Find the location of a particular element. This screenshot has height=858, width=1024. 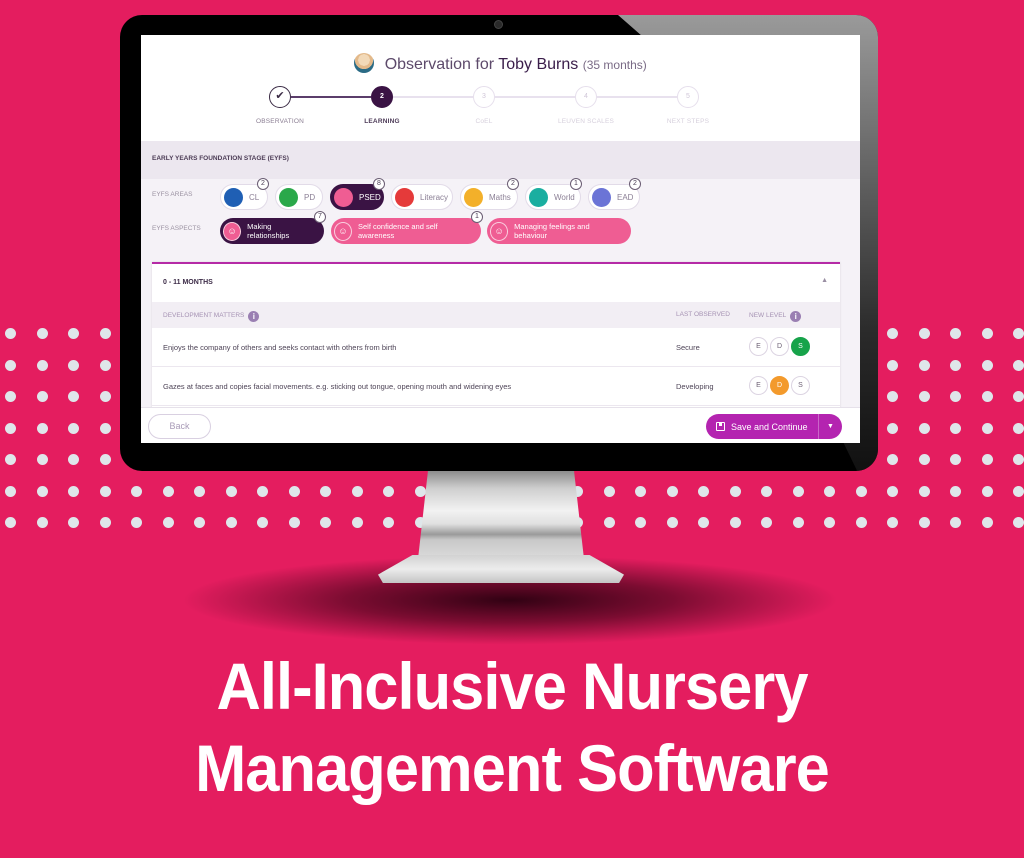

save-and-continue-button: Save and Continue ▼ is located at coordinates (774, 426).